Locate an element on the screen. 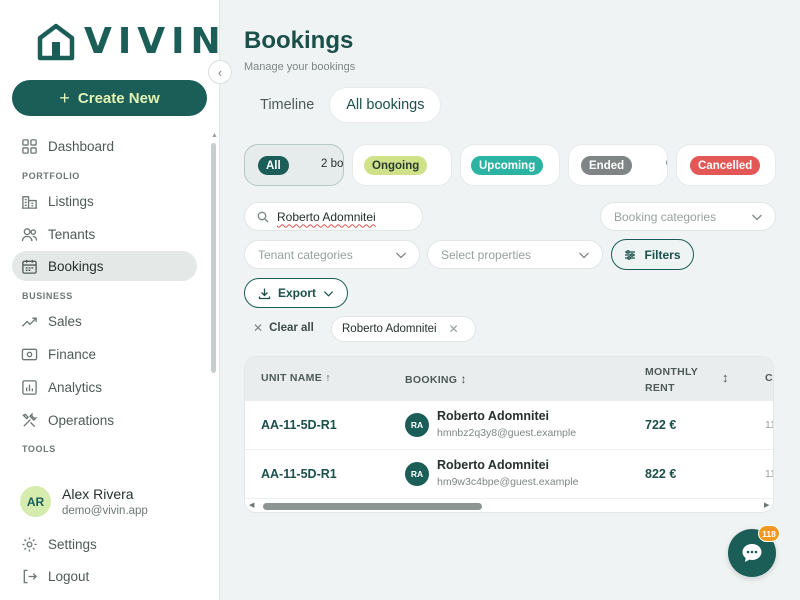  status-pill-all: All is located at coordinates (273, 165).